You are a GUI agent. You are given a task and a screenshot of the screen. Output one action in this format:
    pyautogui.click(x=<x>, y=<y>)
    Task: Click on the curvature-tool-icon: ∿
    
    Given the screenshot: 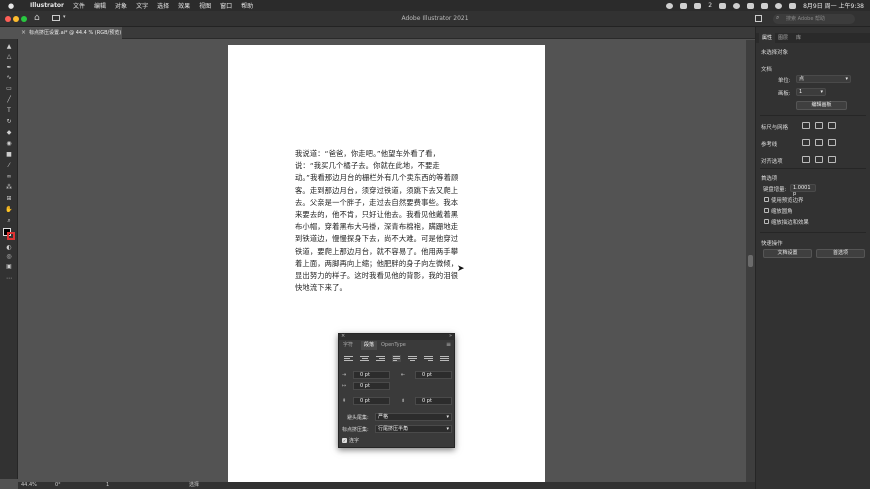 What is the action you would take?
    pyautogui.click(x=9, y=77)
    